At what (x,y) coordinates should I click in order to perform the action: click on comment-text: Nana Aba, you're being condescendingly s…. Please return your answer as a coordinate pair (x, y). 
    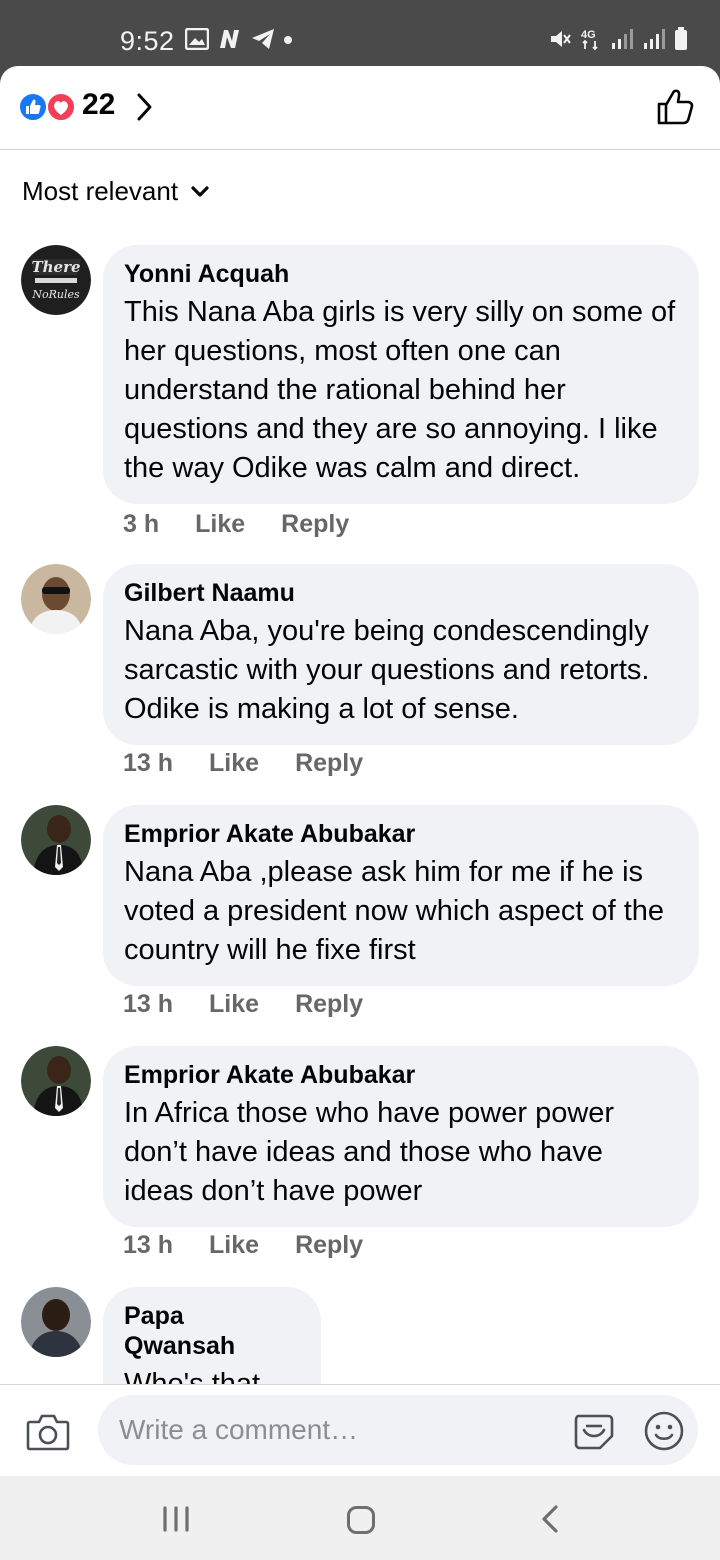
    Looking at the image, I should click on (387, 670).